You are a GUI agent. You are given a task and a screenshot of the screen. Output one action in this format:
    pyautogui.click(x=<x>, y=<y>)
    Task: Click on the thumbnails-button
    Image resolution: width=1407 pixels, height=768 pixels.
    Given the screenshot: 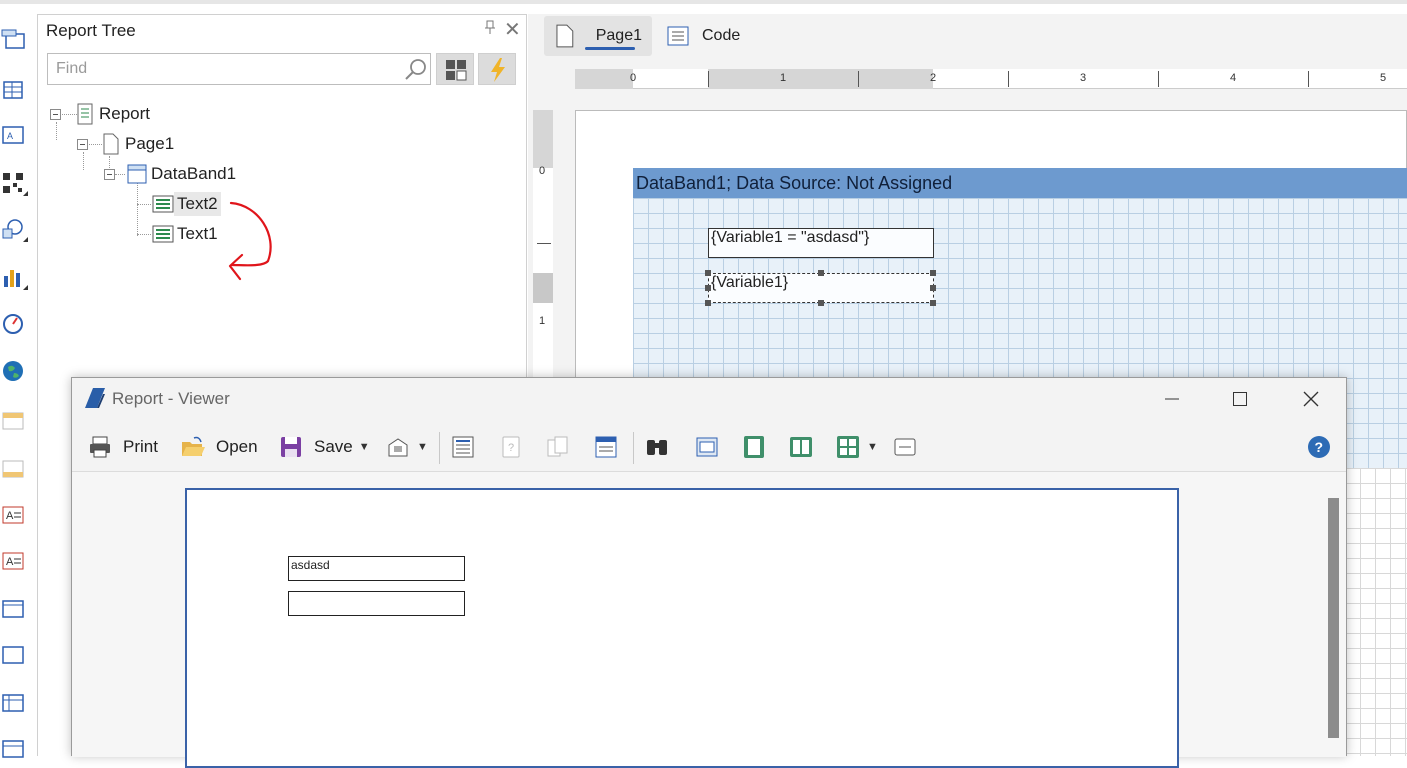 What is the action you would take?
    pyautogui.click(x=558, y=447)
    